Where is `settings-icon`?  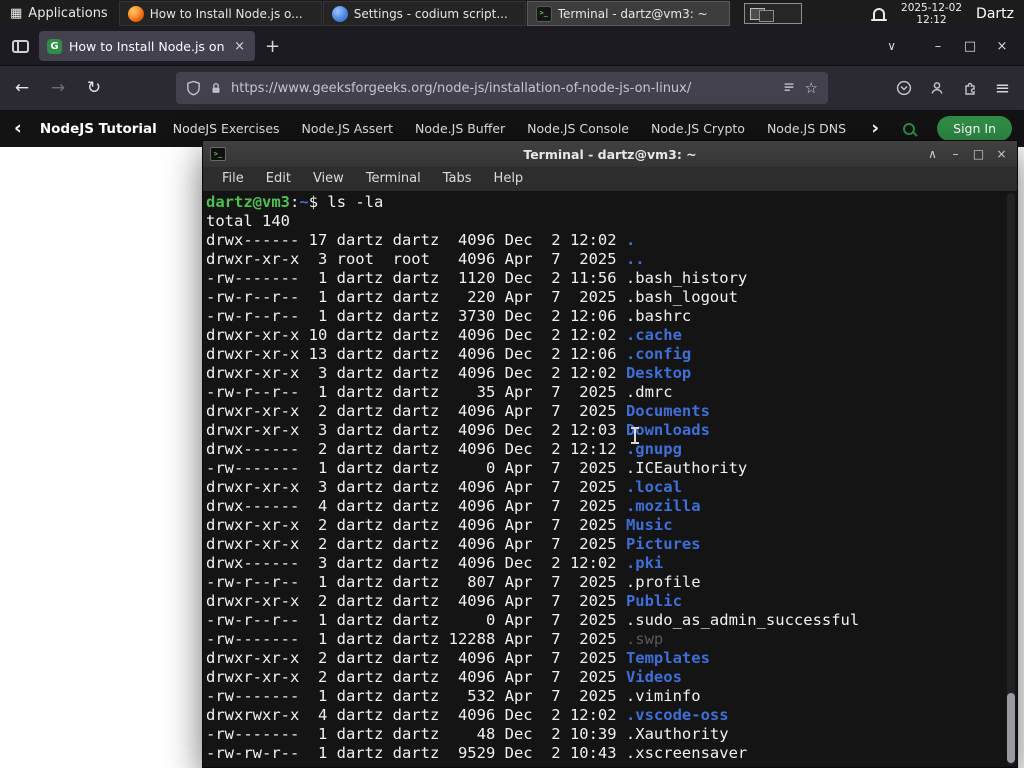 settings-icon is located at coordinates (339, 13).